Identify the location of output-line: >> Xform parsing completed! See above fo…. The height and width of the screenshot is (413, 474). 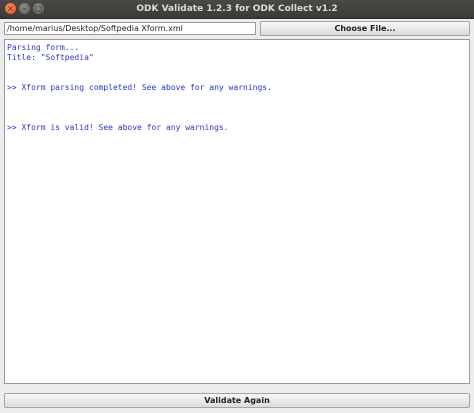
(139, 87).